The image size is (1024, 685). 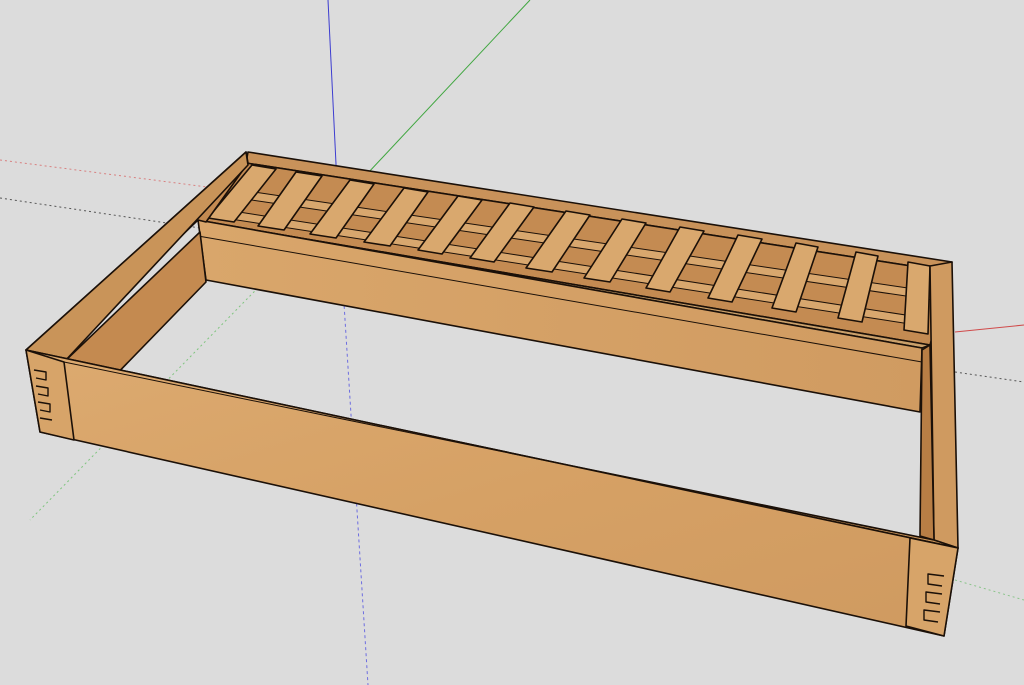 I want to click on right-side-top, so click(x=944, y=405).